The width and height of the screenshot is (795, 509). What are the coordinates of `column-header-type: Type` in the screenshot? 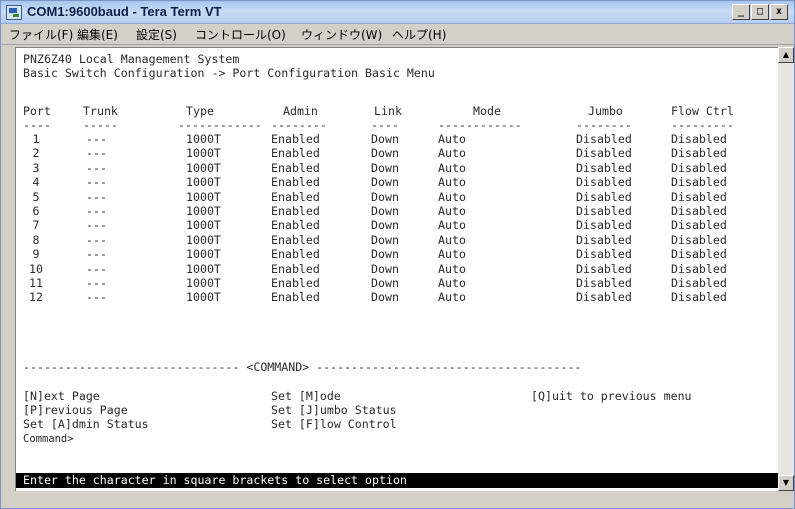 It's located at (200, 111).